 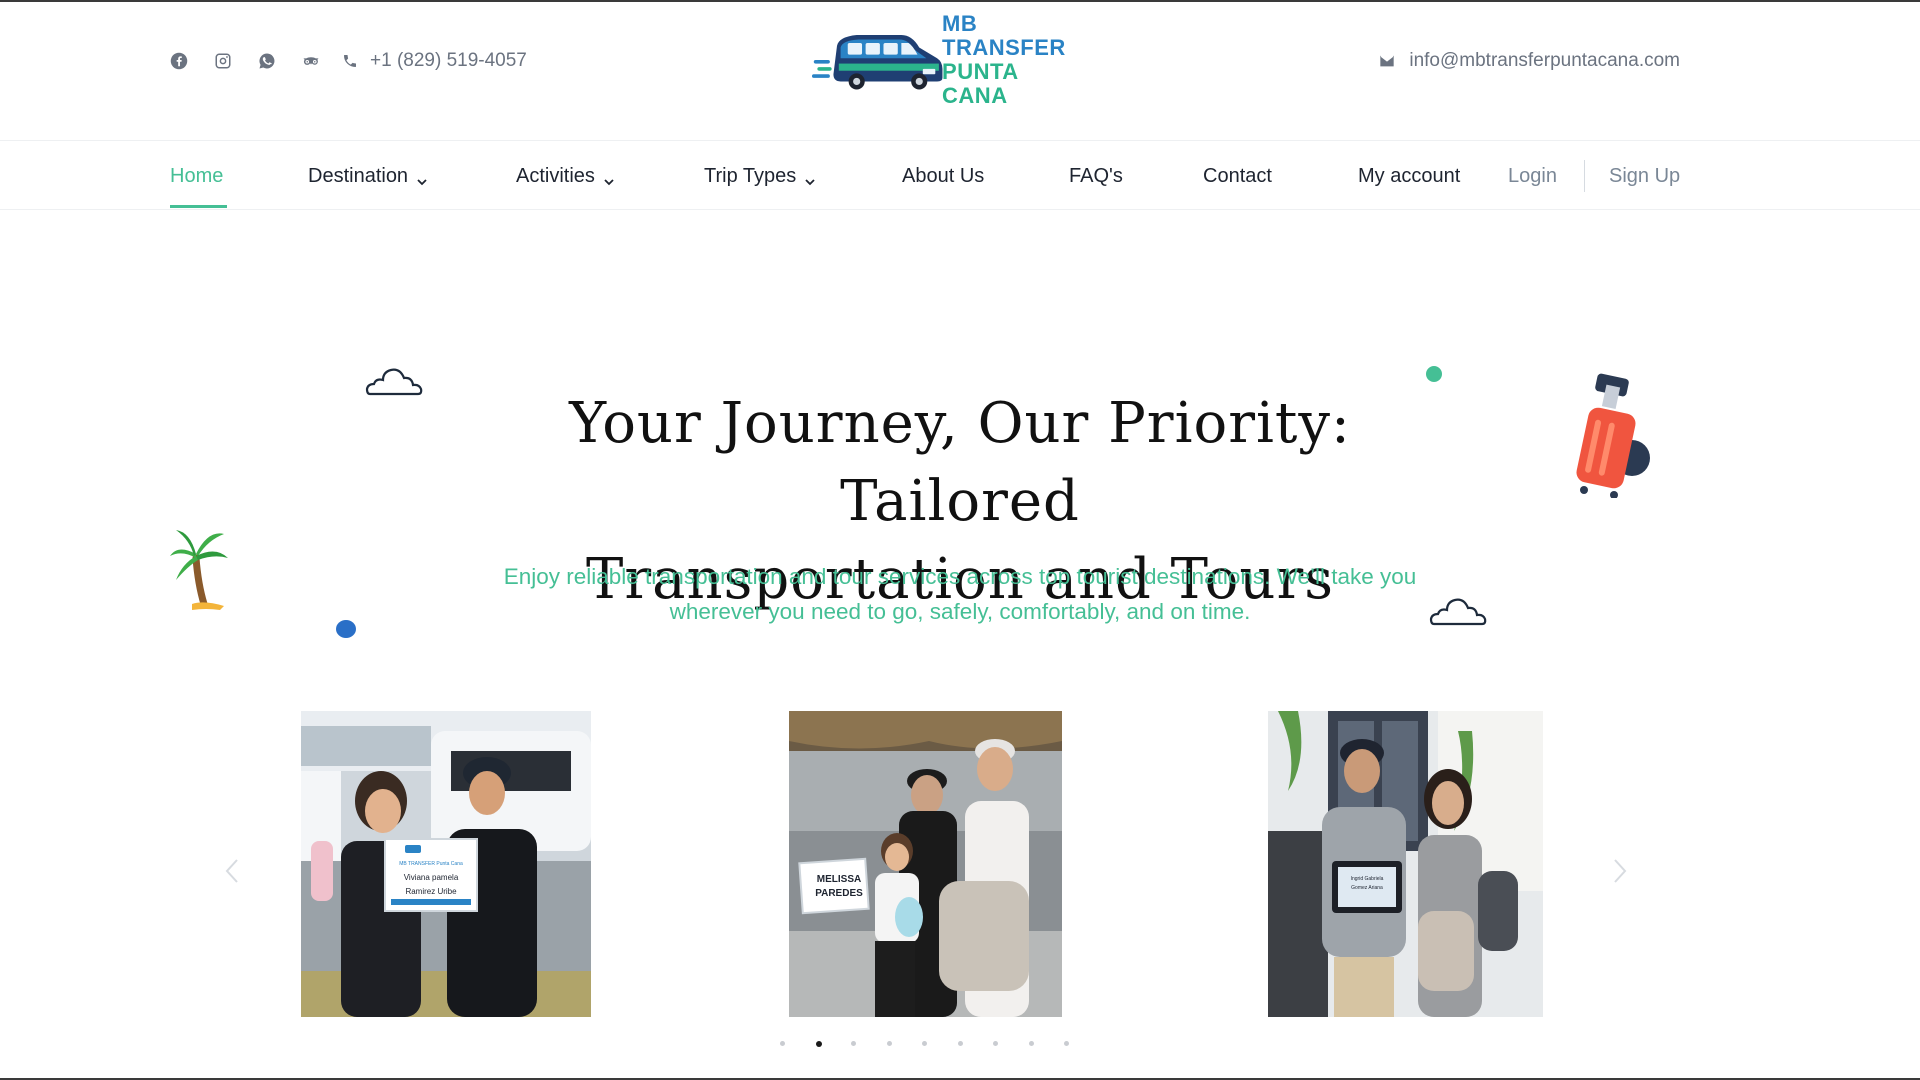 I want to click on nav-about-us-label: About Us, so click(x=943, y=176).